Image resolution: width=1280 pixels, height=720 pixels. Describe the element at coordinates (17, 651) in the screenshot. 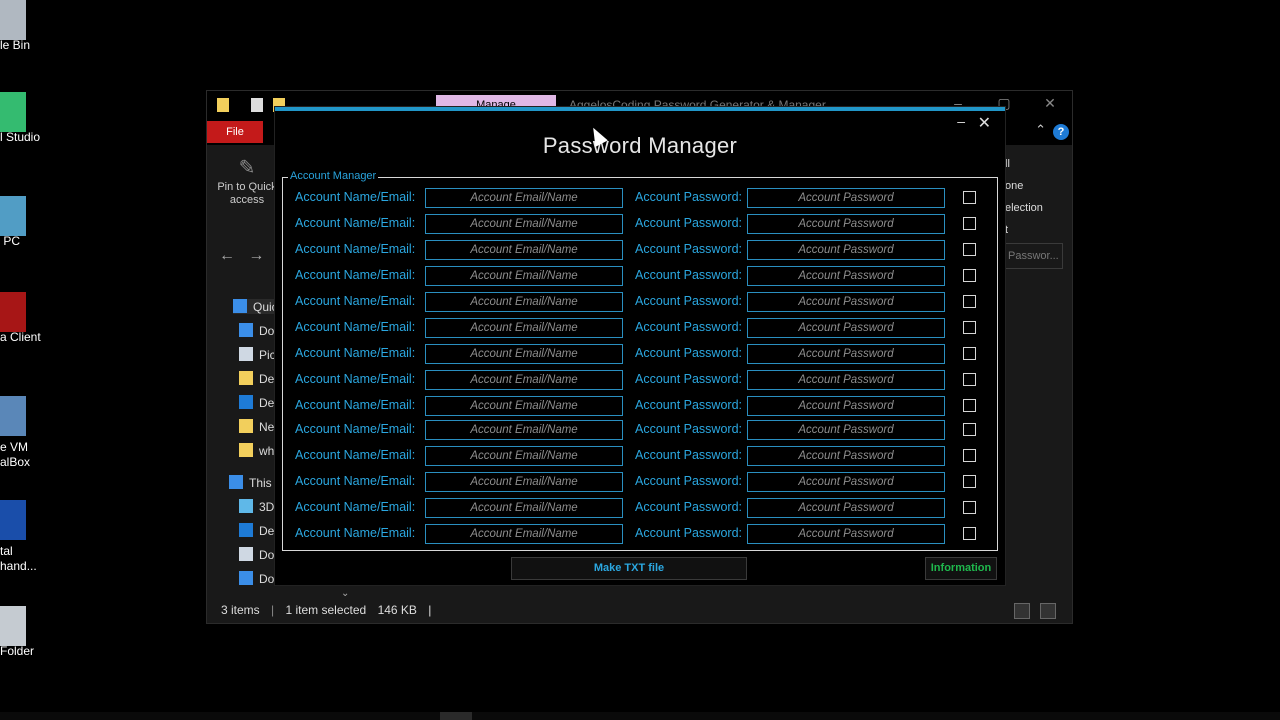

I see `desktop-icon-label: Folder` at that location.